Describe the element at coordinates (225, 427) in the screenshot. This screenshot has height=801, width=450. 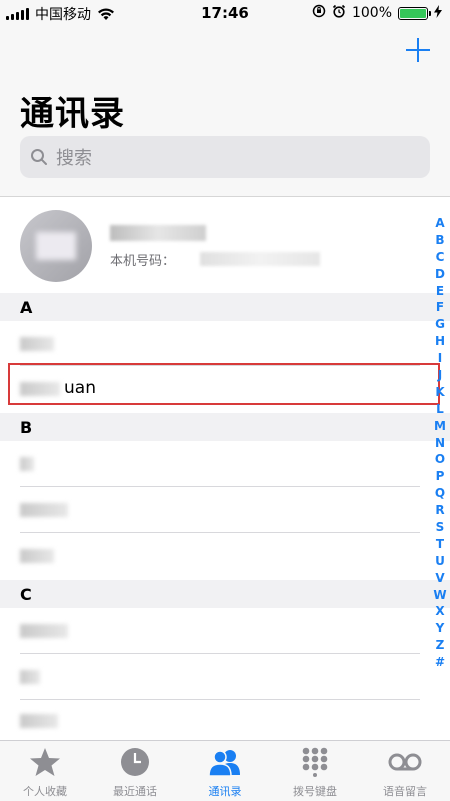
I see `section-header-b: B` at that location.